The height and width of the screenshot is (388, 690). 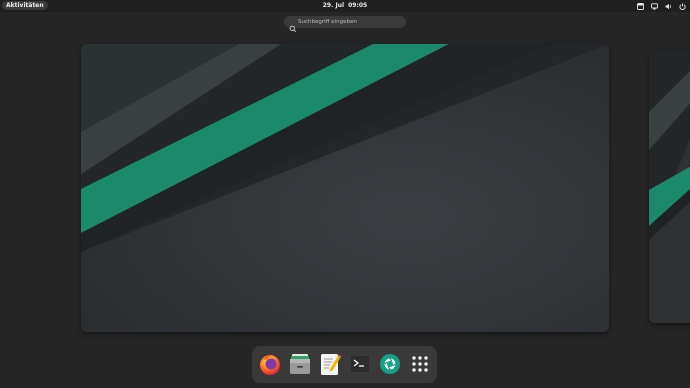 What do you see at coordinates (358, 5) in the screenshot?
I see `clock-time: 09:05` at bounding box center [358, 5].